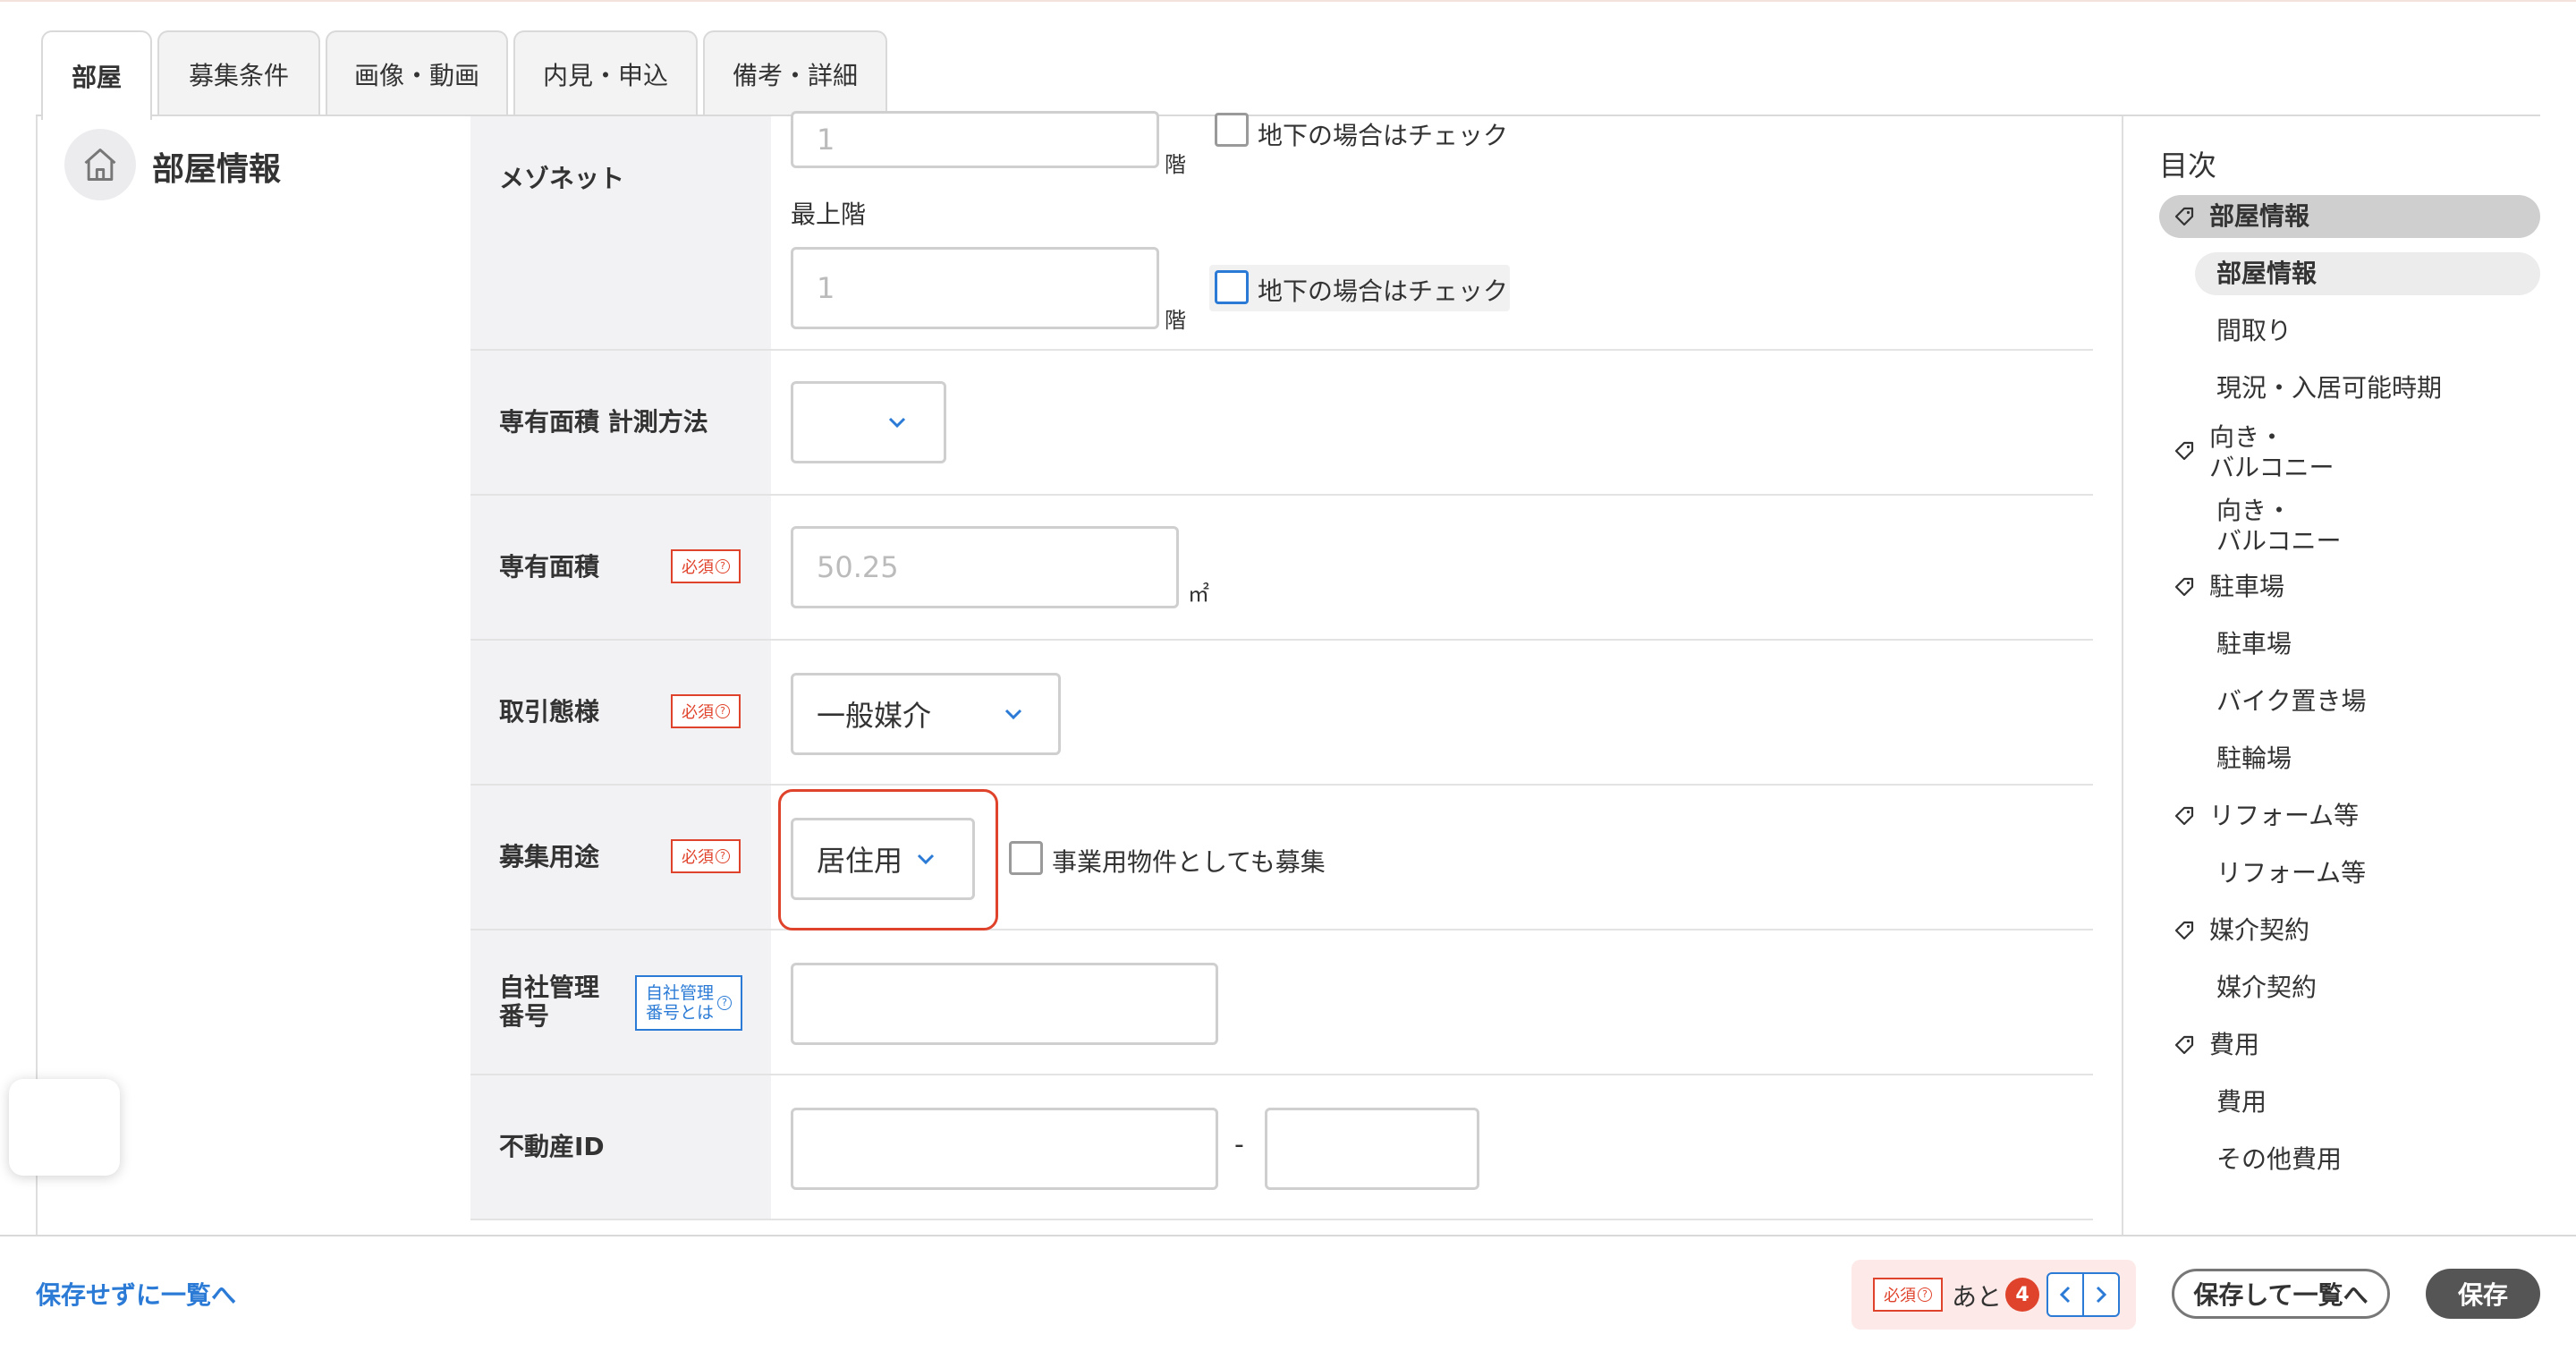 Image resolution: width=2576 pixels, height=1351 pixels. I want to click on floor-unit-upper: 階, so click(1175, 320).